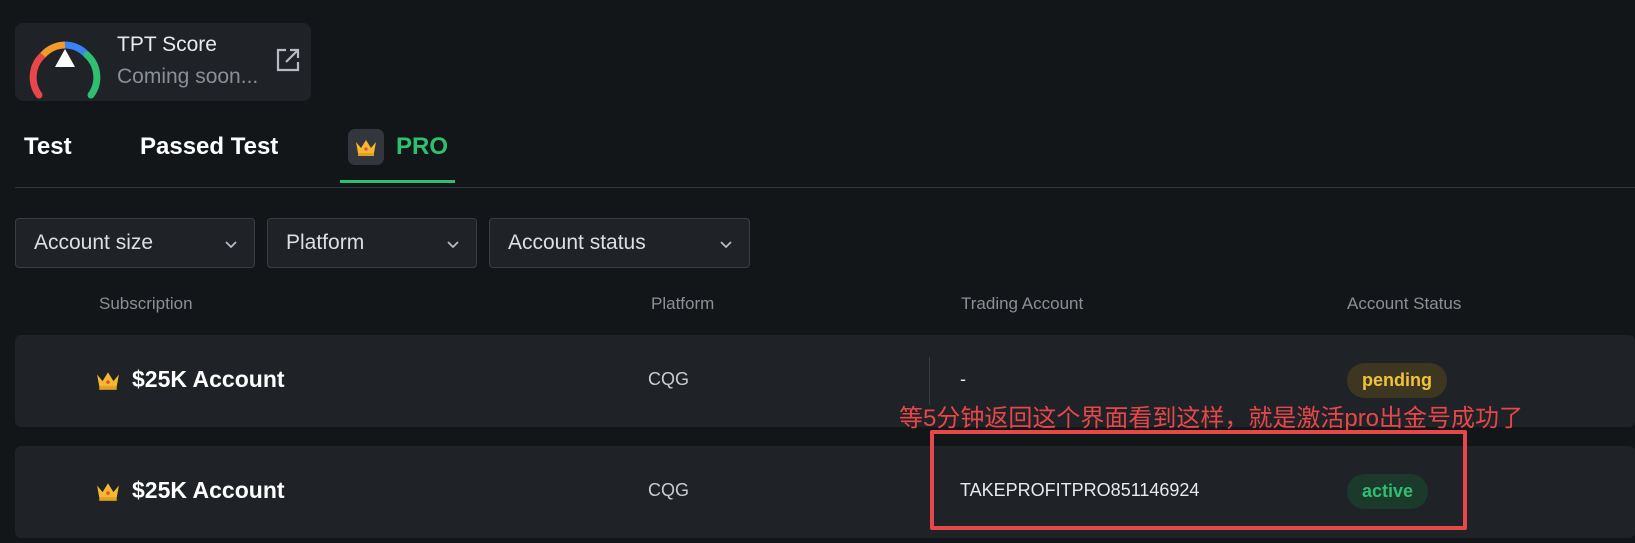 This screenshot has height=543, width=1635. What do you see at coordinates (1022, 303) in the screenshot?
I see `header-trading-account: Trading Account` at bounding box center [1022, 303].